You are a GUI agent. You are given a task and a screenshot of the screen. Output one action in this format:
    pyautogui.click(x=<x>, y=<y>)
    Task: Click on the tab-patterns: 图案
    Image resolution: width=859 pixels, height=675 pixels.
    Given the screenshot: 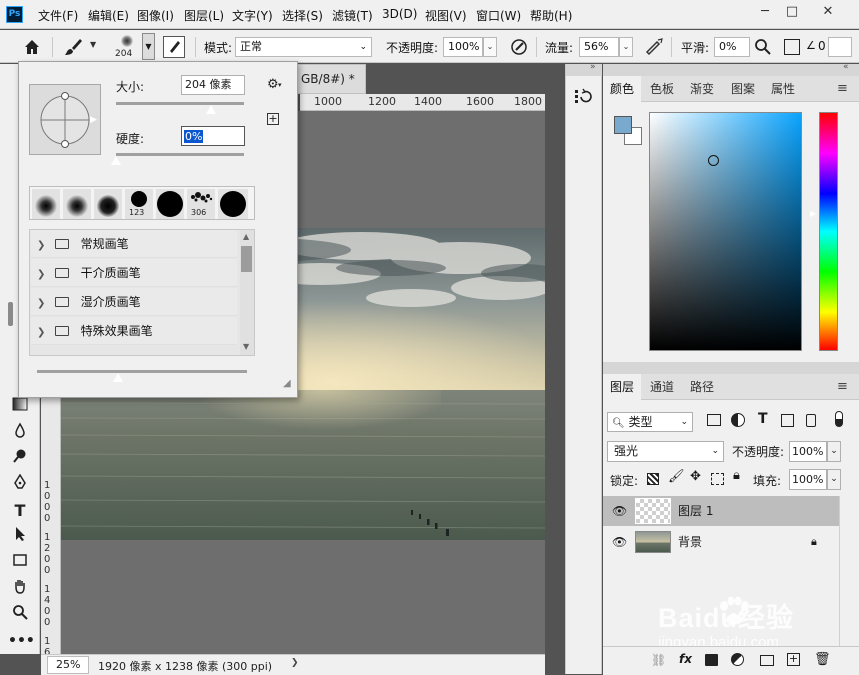 What is the action you would take?
    pyautogui.click(x=743, y=89)
    